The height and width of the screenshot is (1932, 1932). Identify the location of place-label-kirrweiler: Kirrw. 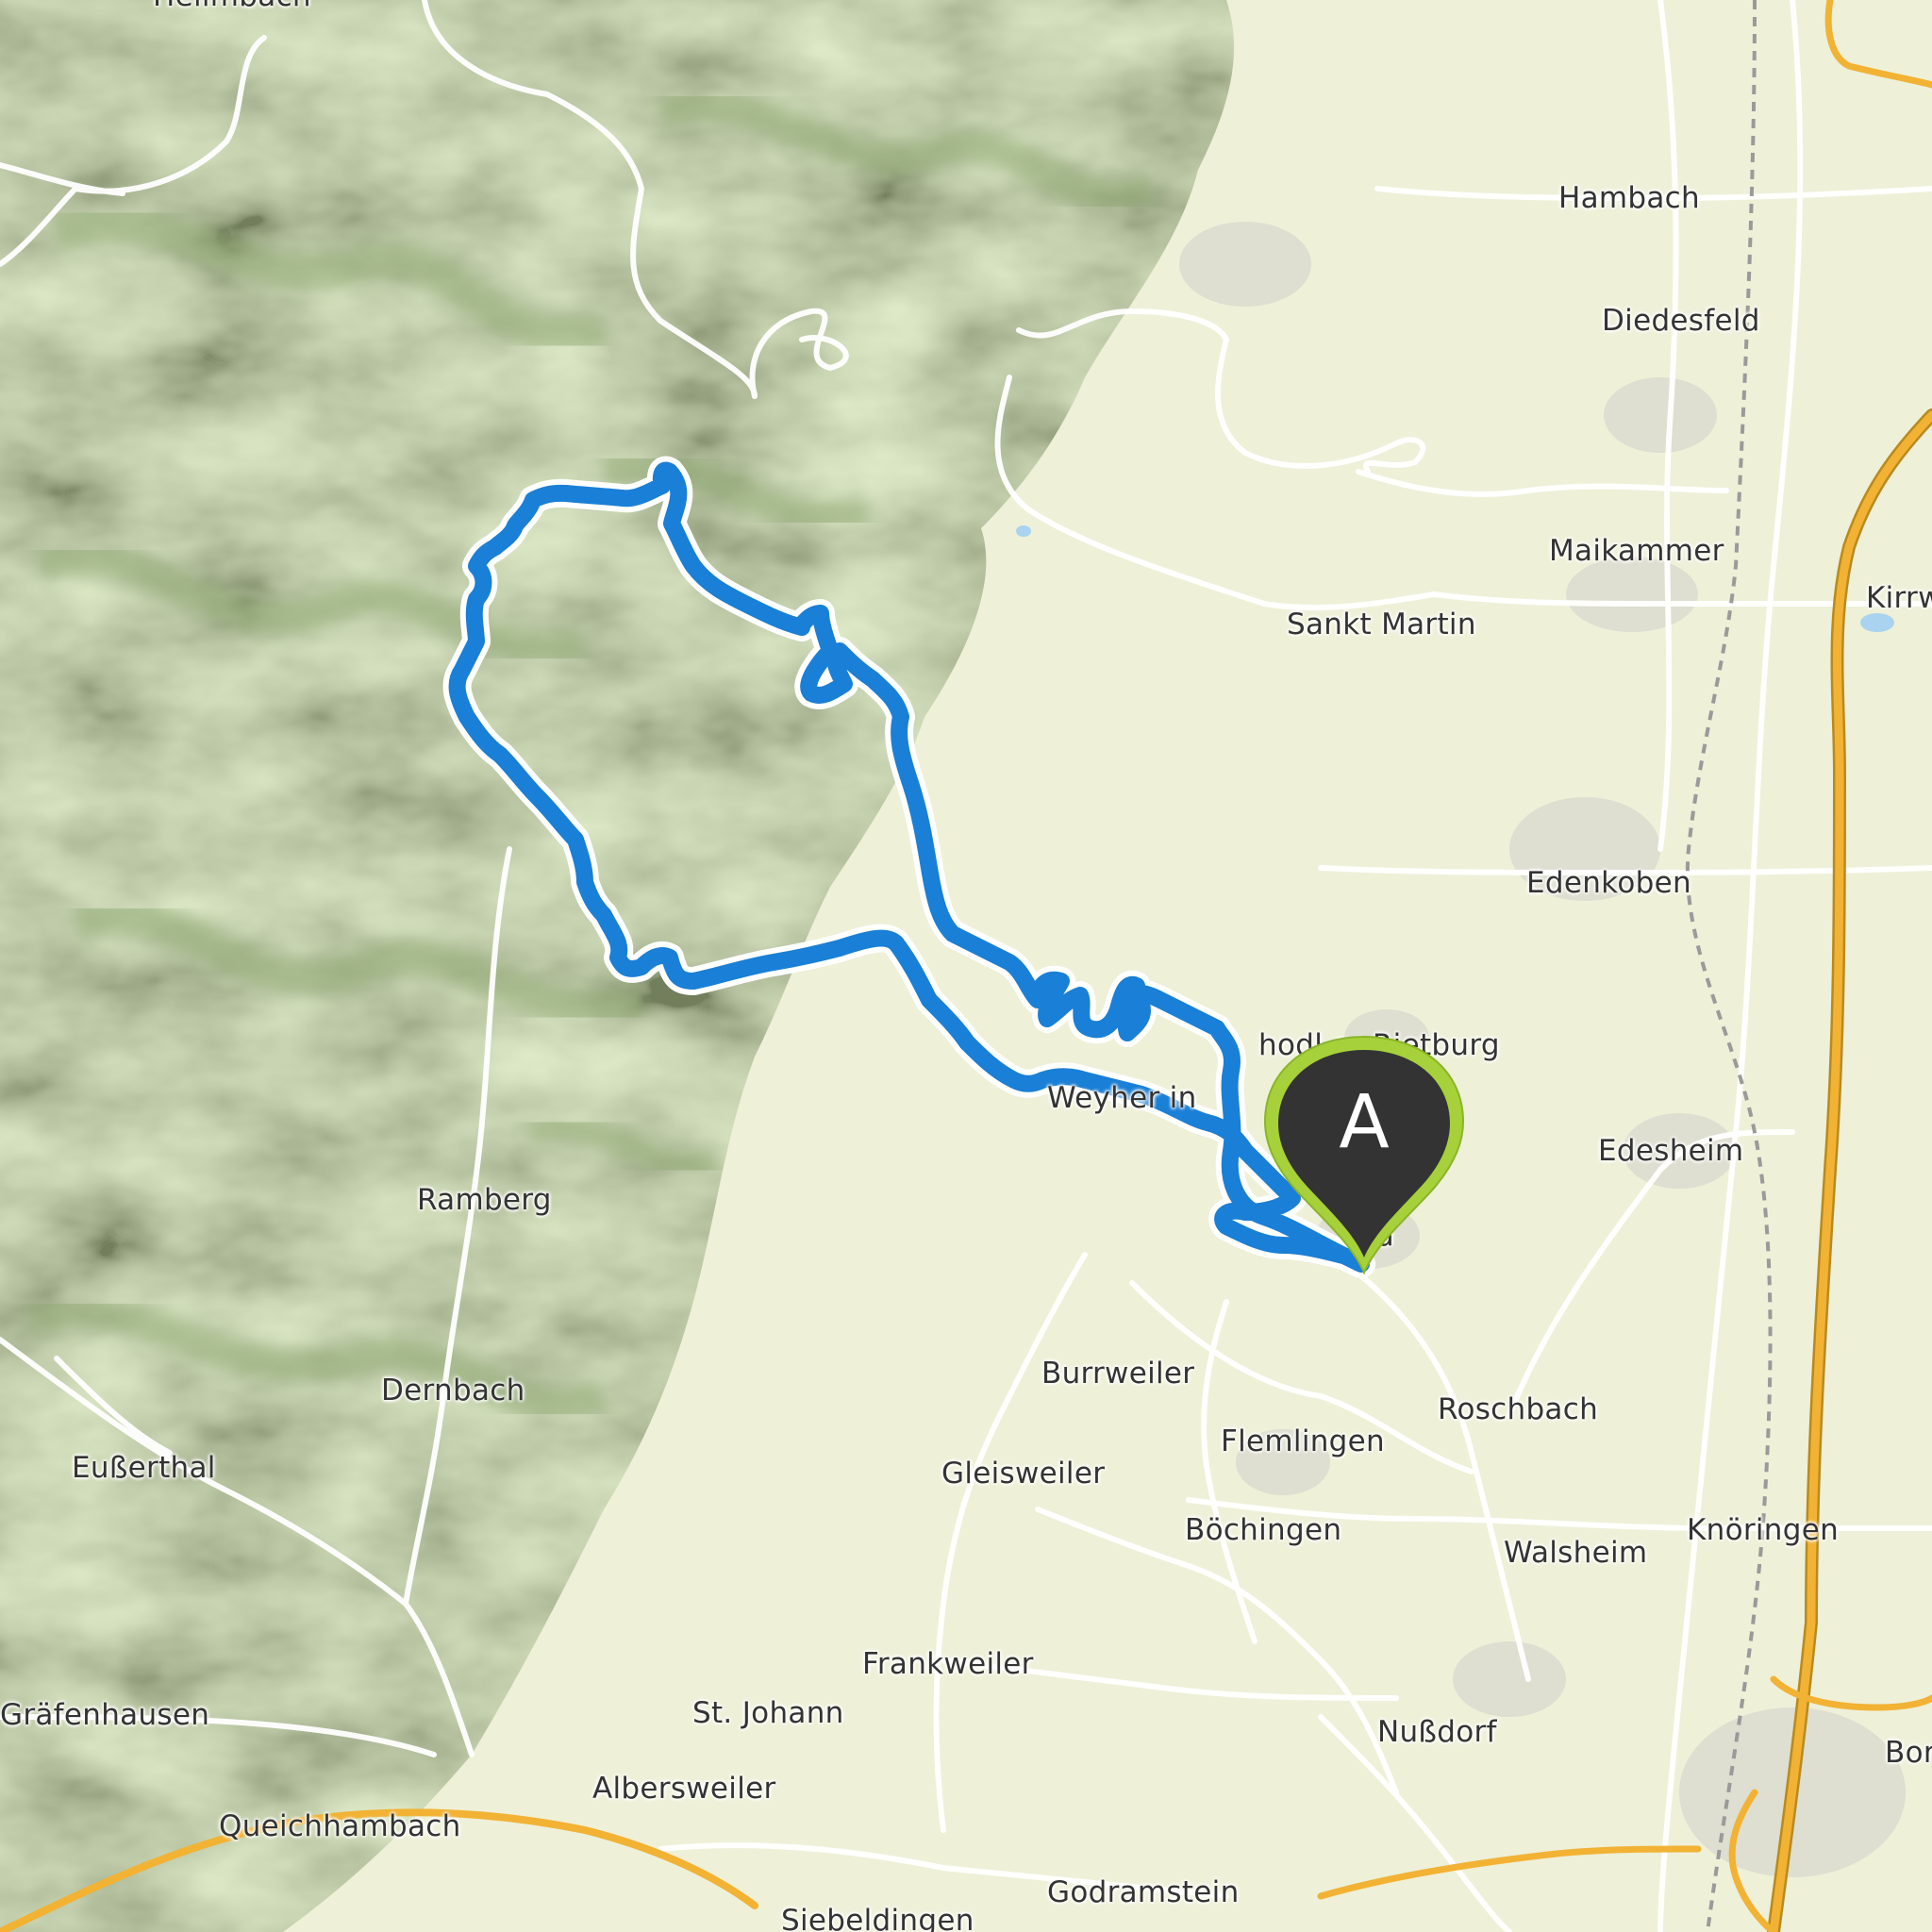
(1899, 598).